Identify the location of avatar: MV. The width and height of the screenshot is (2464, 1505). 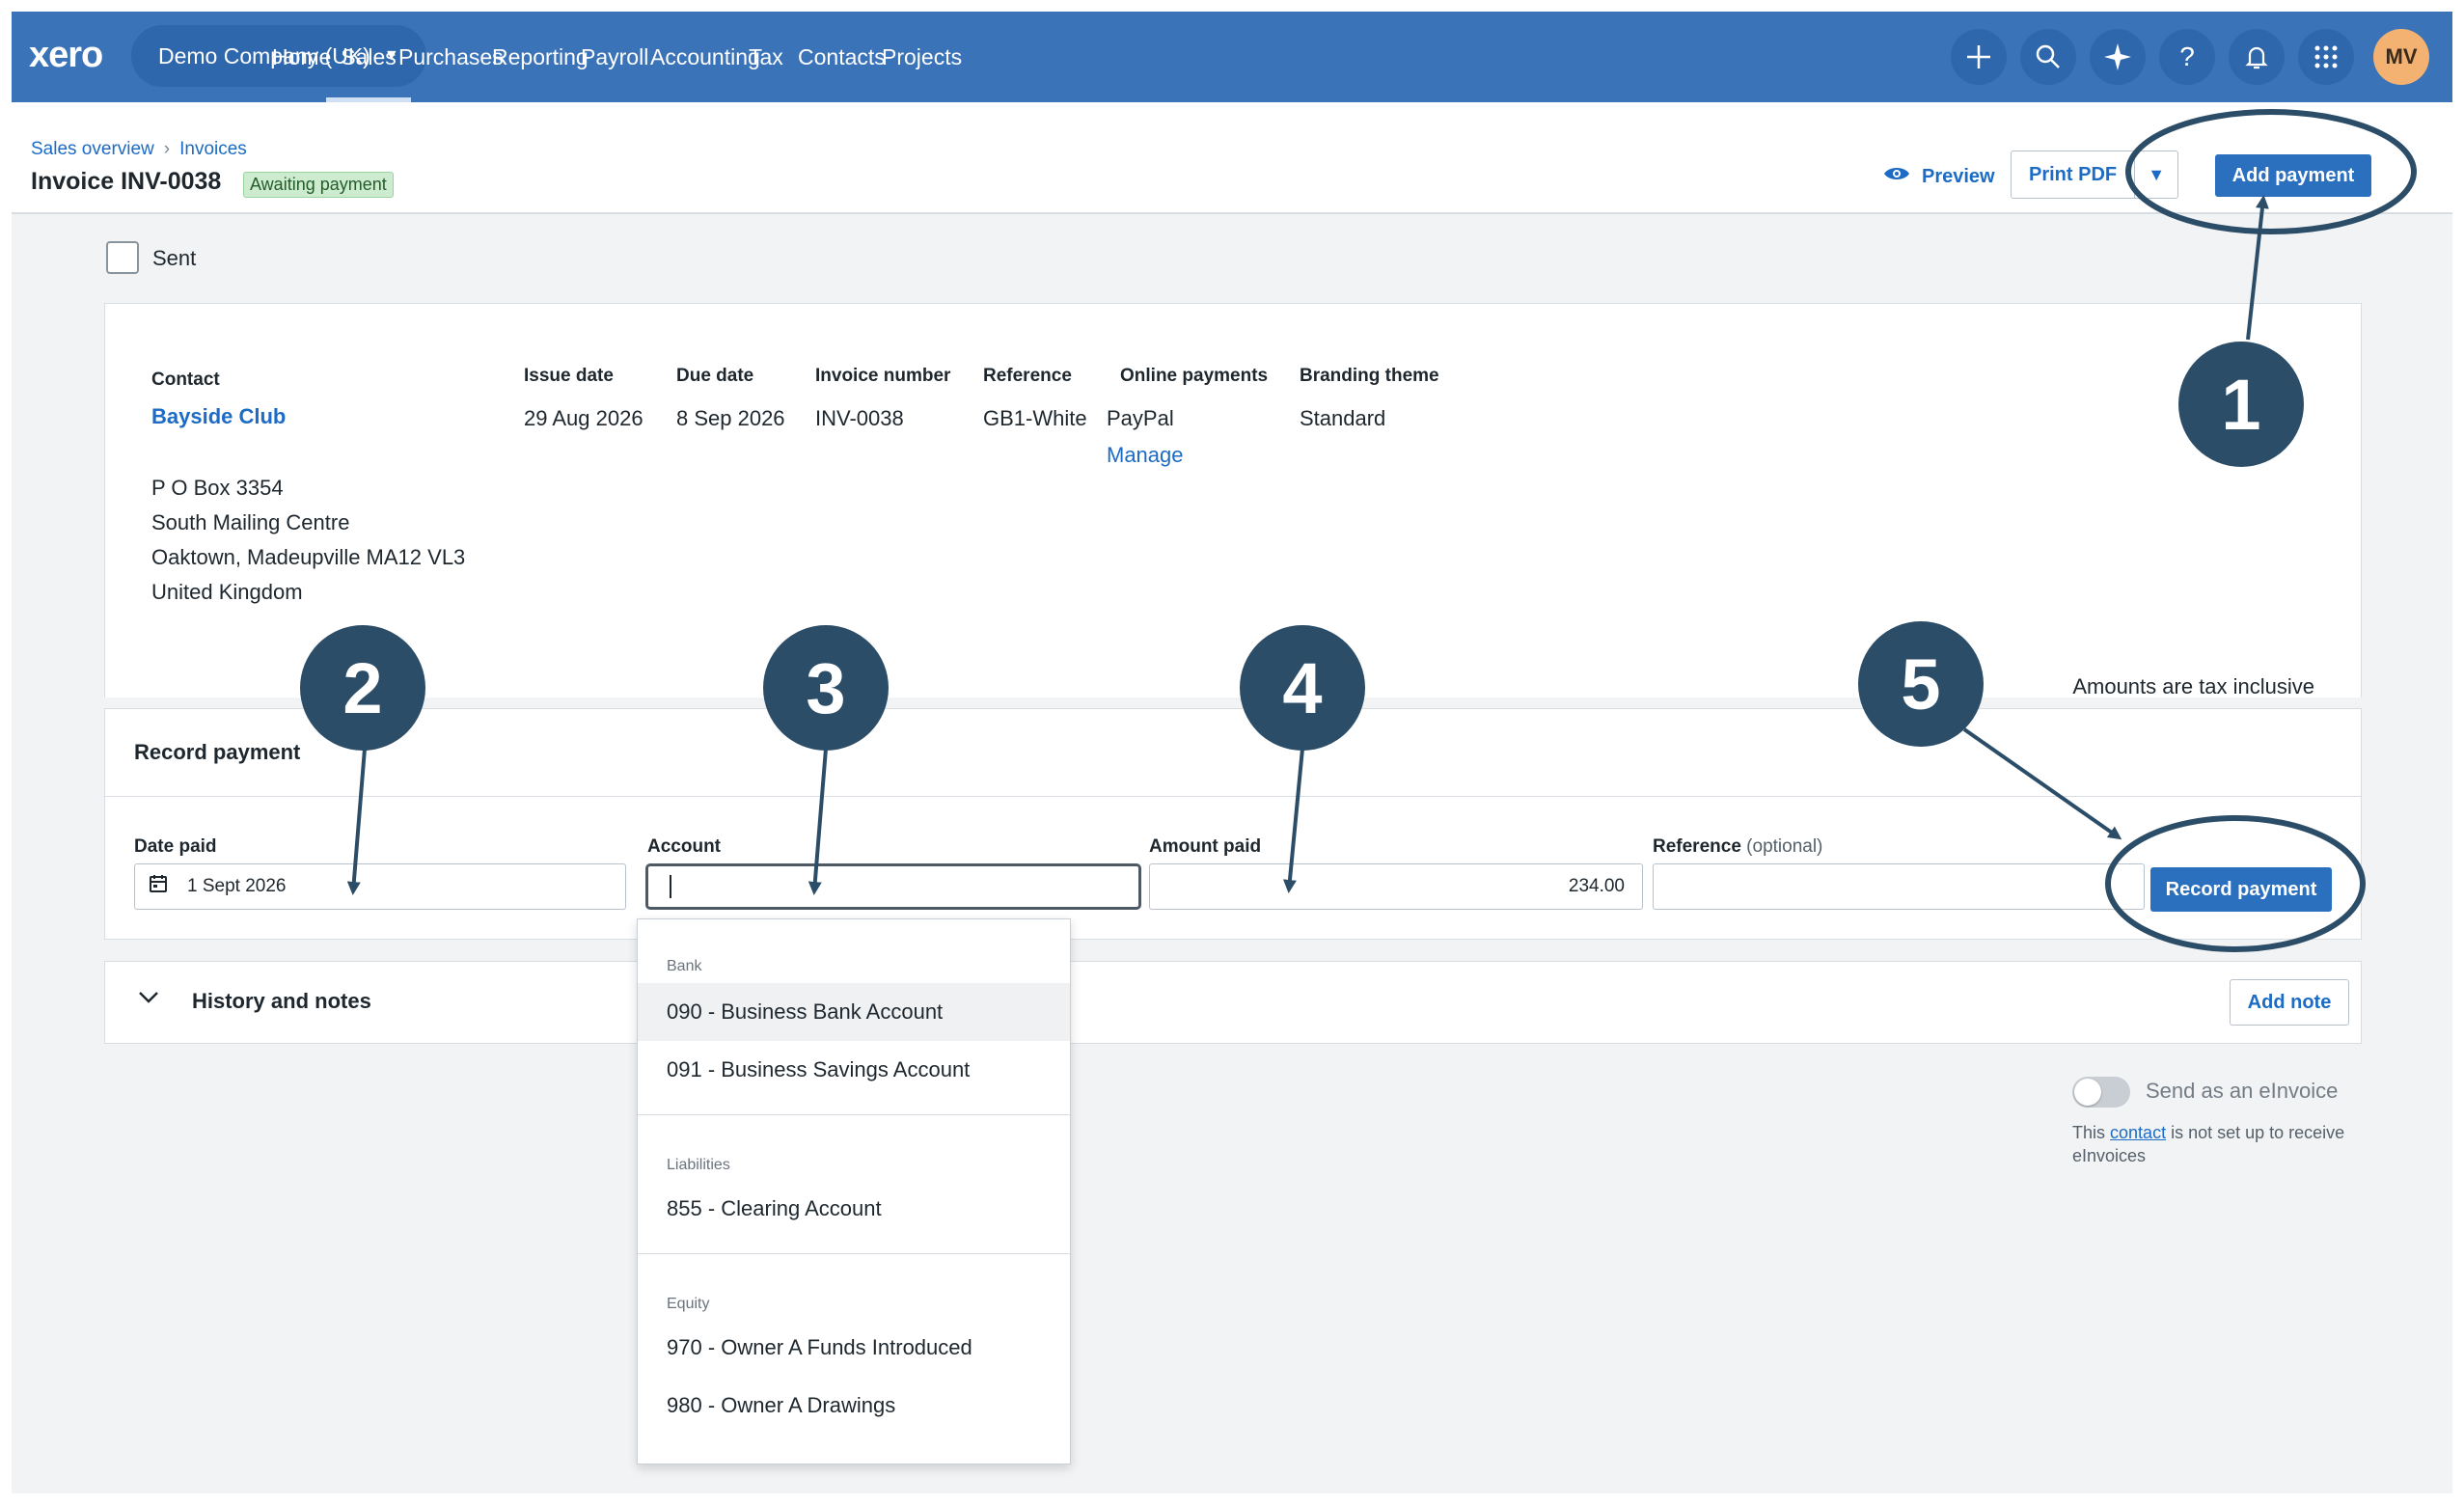
(2401, 57).